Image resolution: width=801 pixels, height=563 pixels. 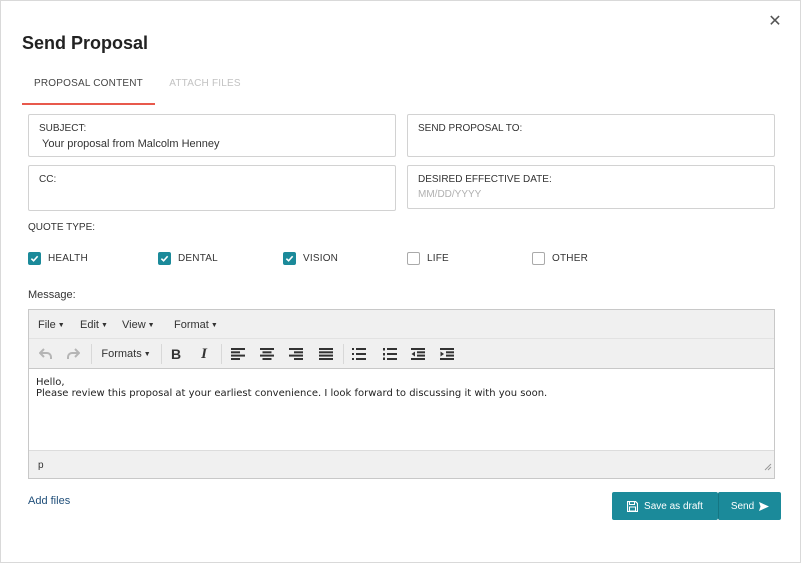 What do you see at coordinates (321, 258) in the screenshot?
I see `checkbox-label: VISION` at bounding box center [321, 258].